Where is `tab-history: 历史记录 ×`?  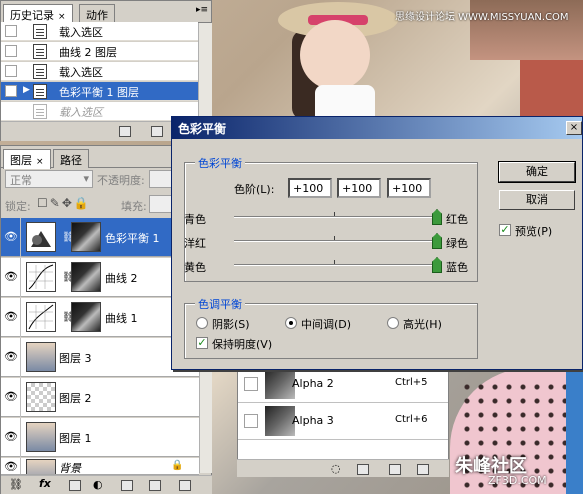
tab-history: 历史记录 × is located at coordinates (38, 14).